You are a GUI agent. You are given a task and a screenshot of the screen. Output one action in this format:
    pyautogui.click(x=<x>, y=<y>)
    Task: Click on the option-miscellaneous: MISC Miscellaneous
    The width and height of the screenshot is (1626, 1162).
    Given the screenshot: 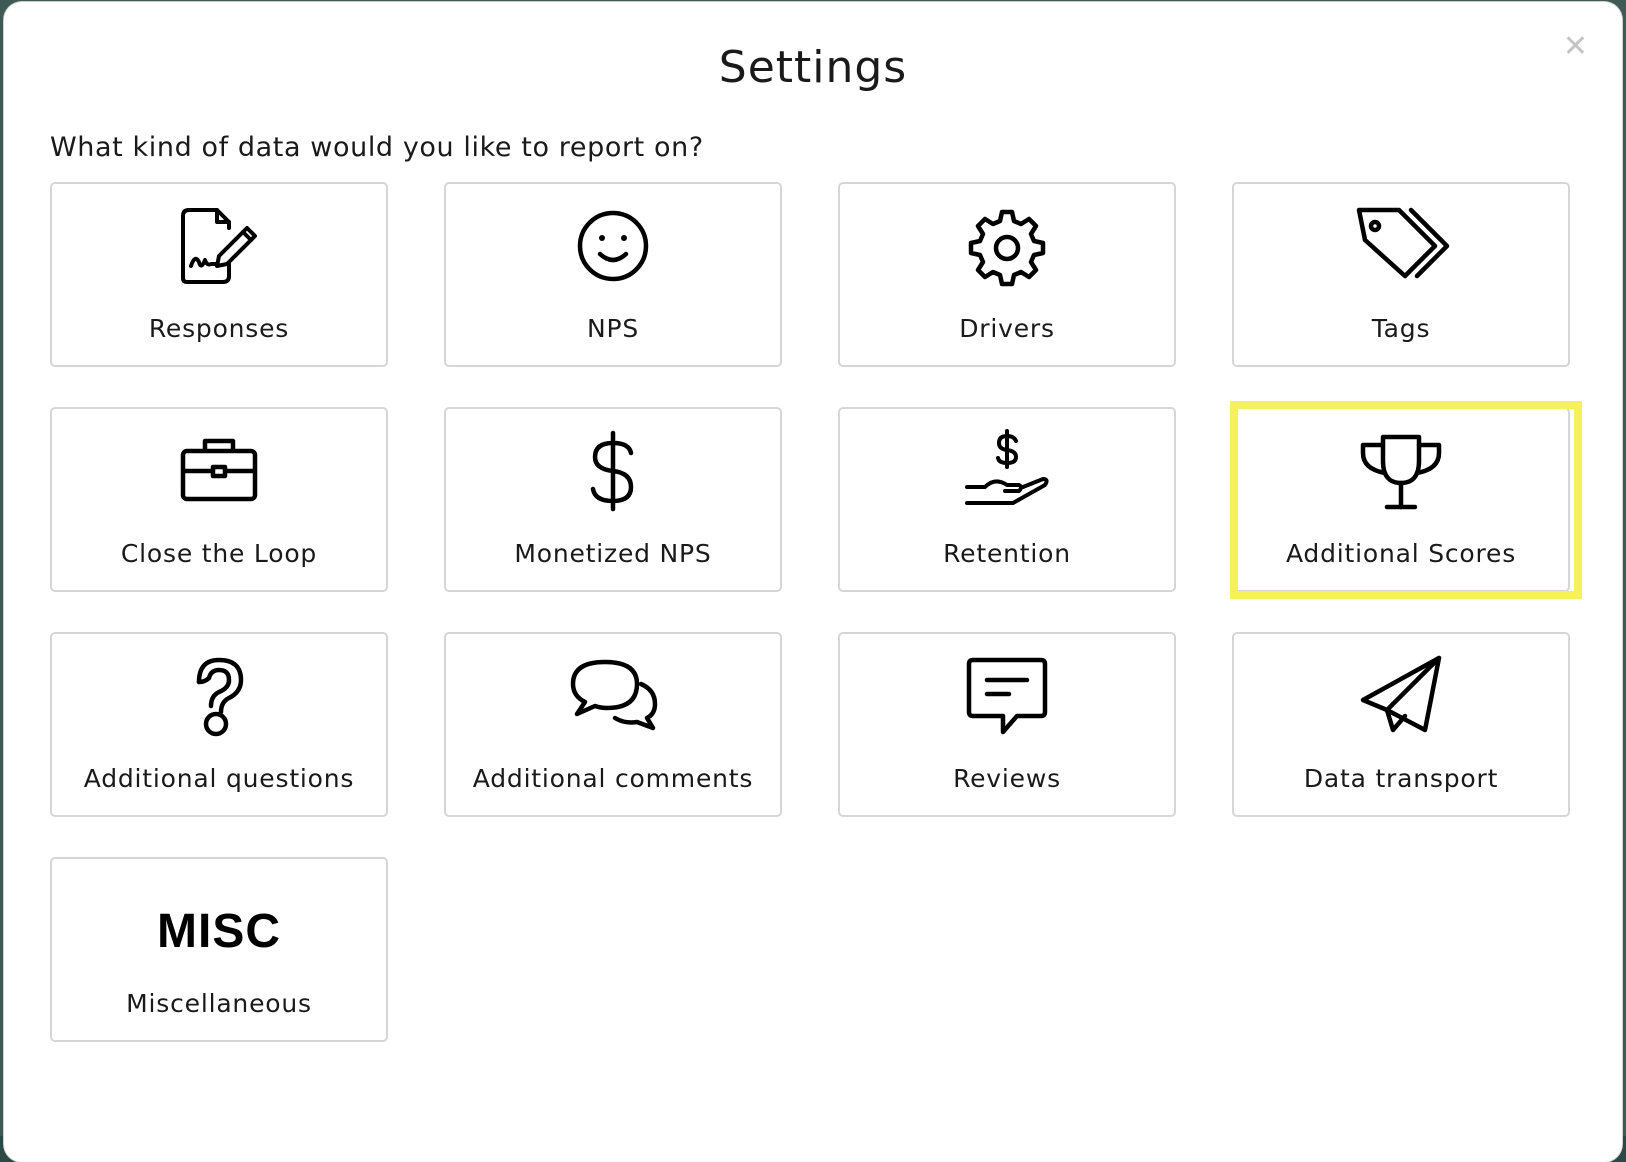 What is the action you would take?
    pyautogui.click(x=219, y=949)
    